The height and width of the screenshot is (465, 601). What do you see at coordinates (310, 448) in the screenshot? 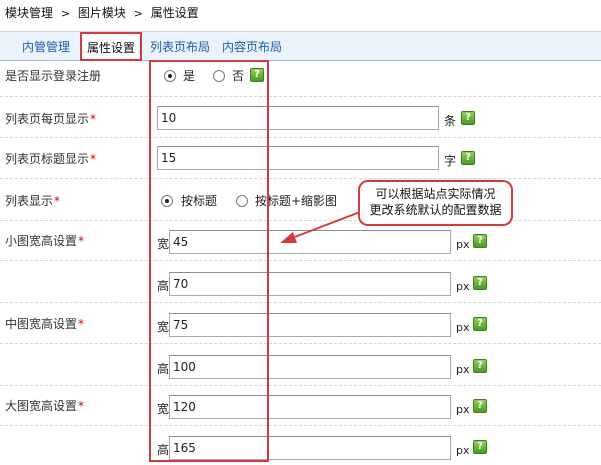
I see `large-height-input` at bounding box center [310, 448].